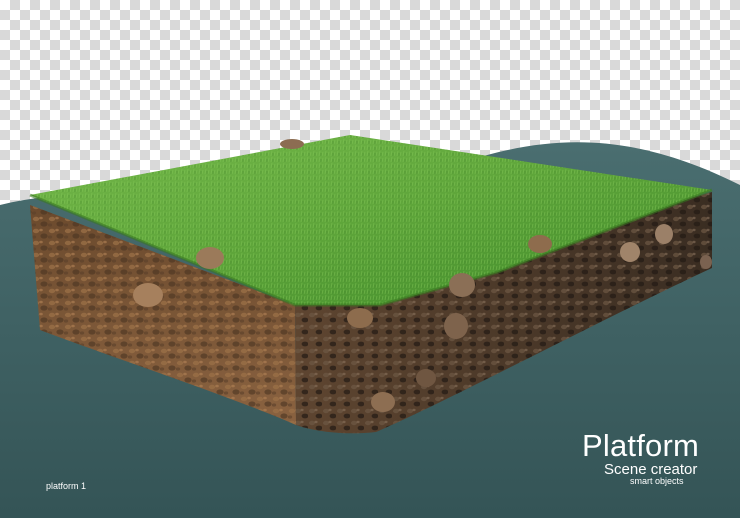  I want to click on caption-subtitle: Scene creator, so click(651, 469).